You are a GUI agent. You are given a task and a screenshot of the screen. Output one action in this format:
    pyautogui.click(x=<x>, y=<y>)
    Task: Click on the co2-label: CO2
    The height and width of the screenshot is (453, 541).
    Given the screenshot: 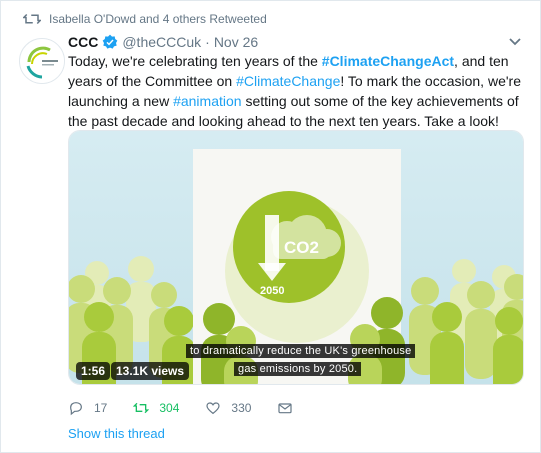 What is the action you would take?
    pyautogui.click(x=301, y=247)
    